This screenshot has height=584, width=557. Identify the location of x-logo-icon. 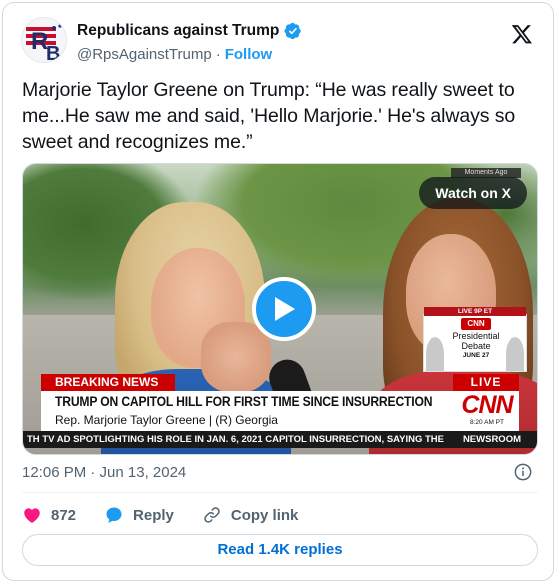
(522, 34).